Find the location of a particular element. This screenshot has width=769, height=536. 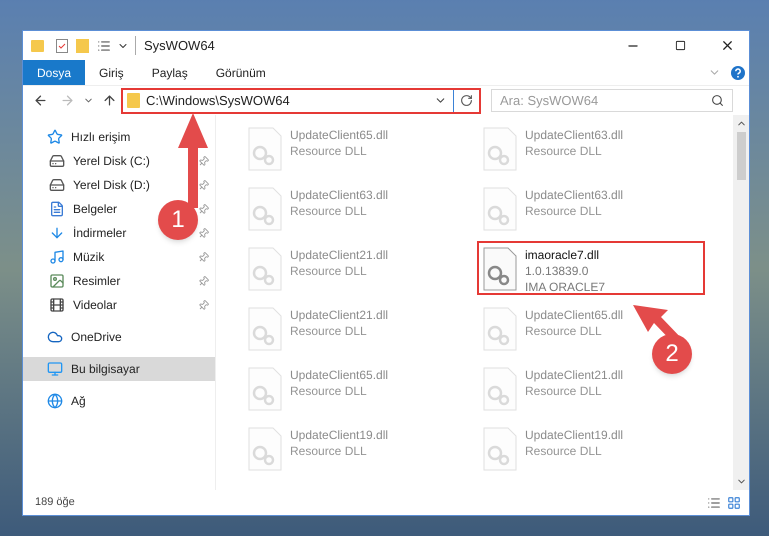

item-count: 189 öğe is located at coordinates (55, 502).